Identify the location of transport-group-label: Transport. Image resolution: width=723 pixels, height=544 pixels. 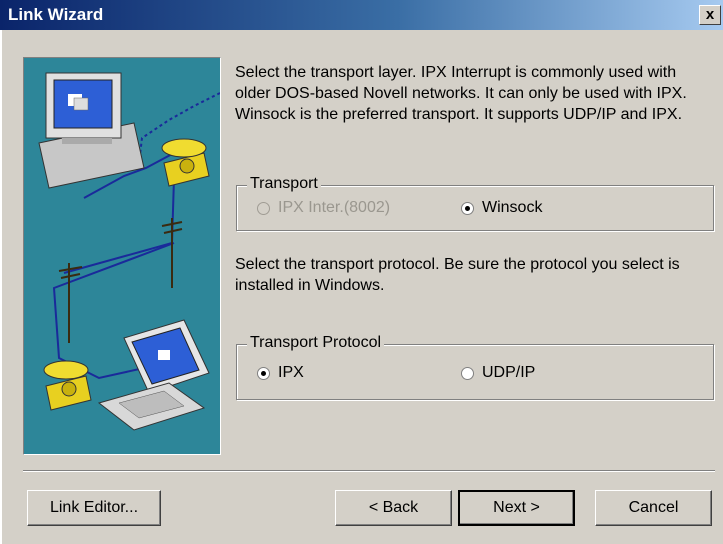
(284, 184).